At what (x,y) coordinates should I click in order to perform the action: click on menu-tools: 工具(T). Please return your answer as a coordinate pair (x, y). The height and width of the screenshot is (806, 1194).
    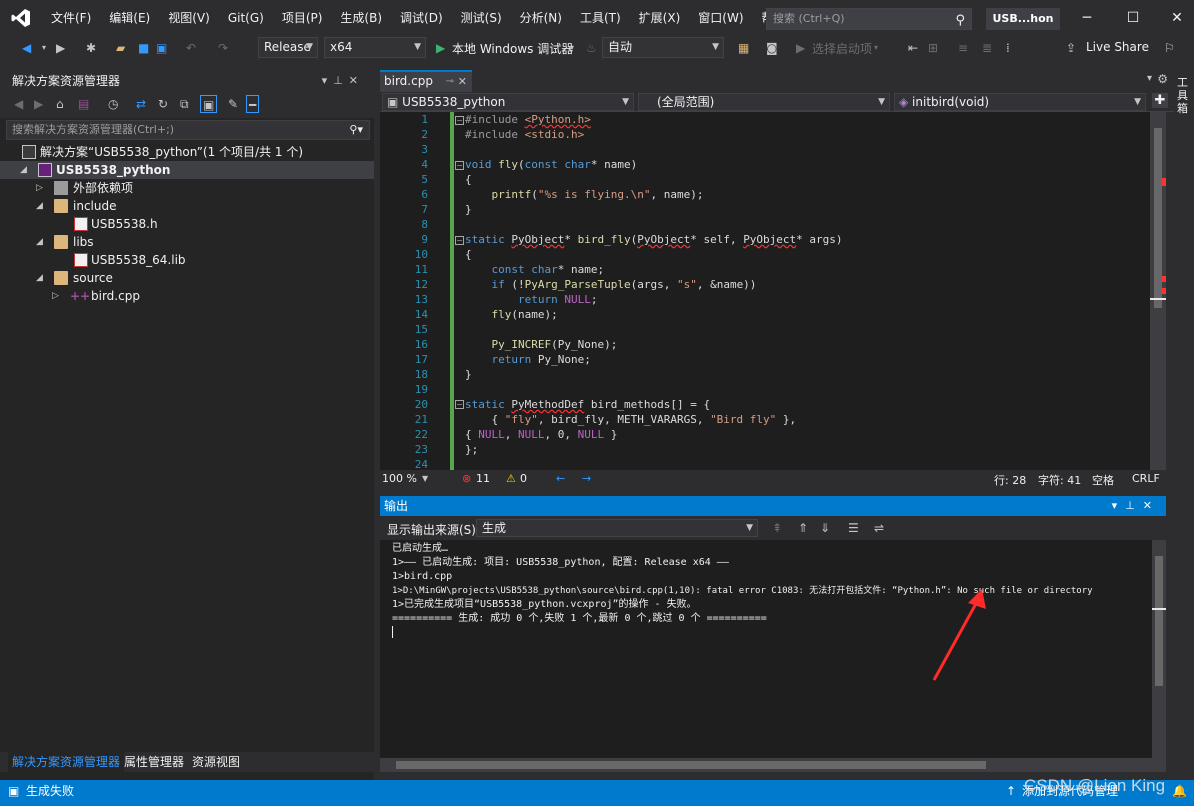
    Looking at the image, I should click on (600, 18).